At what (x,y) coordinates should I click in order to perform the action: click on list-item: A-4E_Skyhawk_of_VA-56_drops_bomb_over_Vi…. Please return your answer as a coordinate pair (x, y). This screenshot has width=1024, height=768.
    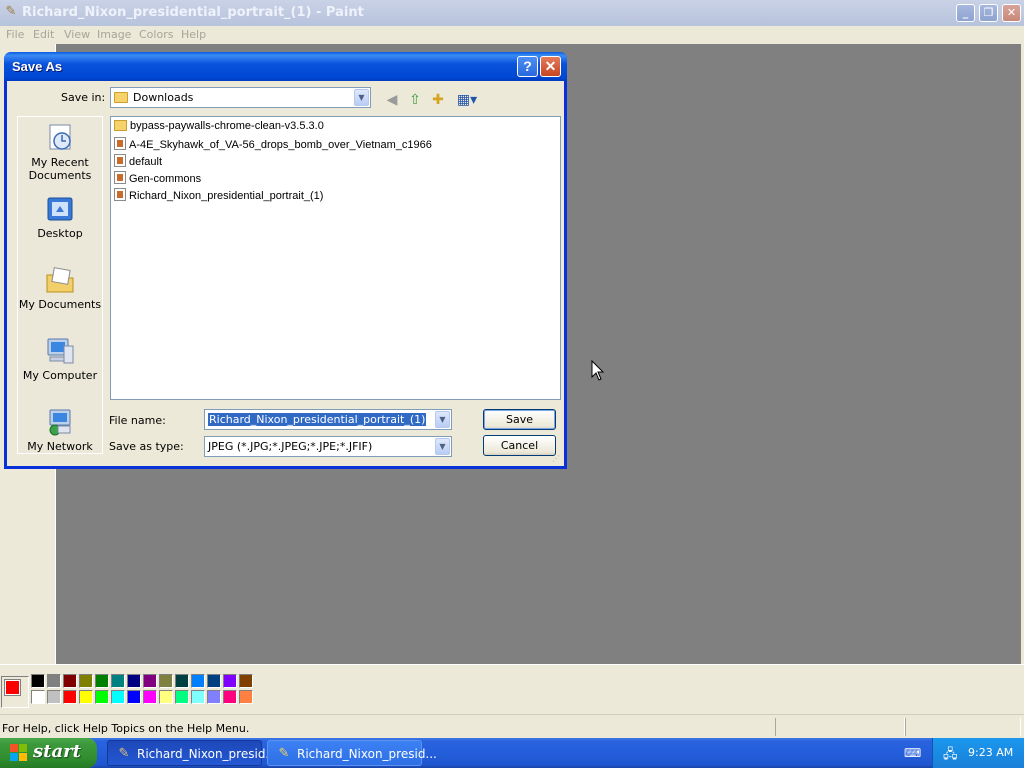
    Looking at the image, I should click on (273, 144).